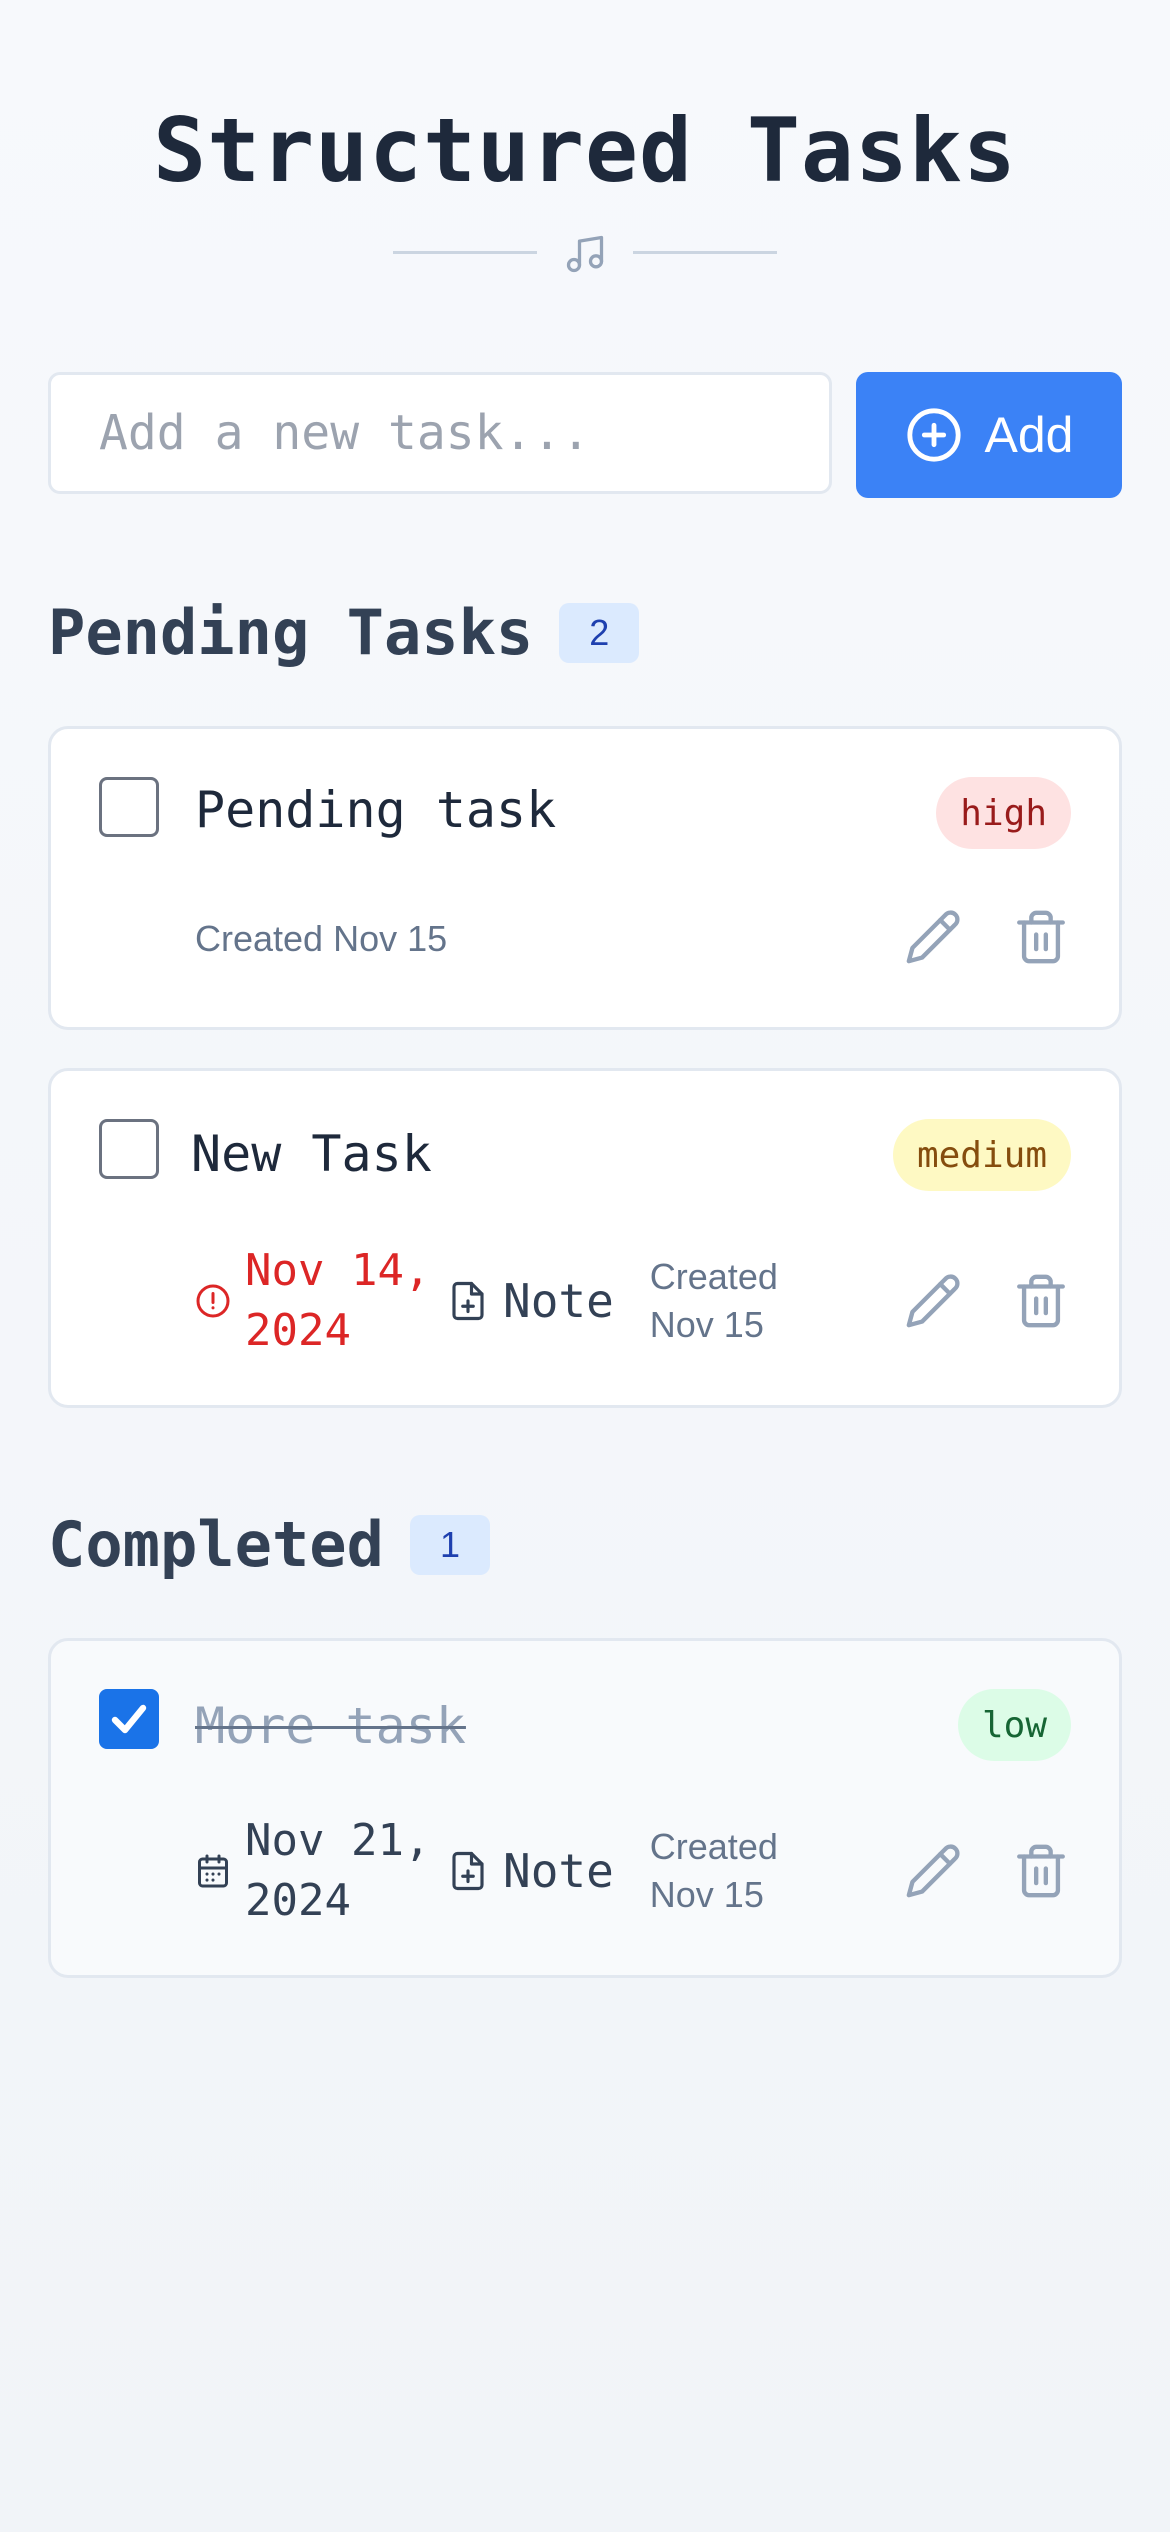  Describe the element at coordinates (311, 1154) in the screenshot. I see `task-title: New Task` at that location.